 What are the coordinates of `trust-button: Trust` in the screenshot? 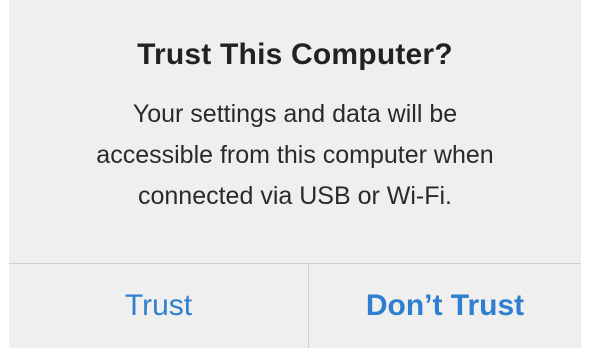 It's located at (158, 306).